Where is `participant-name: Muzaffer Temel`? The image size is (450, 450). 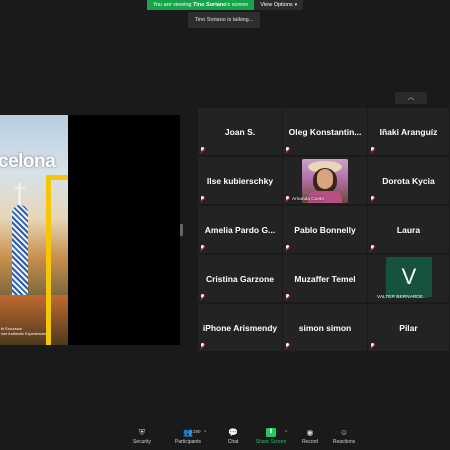
participant-name: Muzaffer Temel is located at coordinates (325, 278).